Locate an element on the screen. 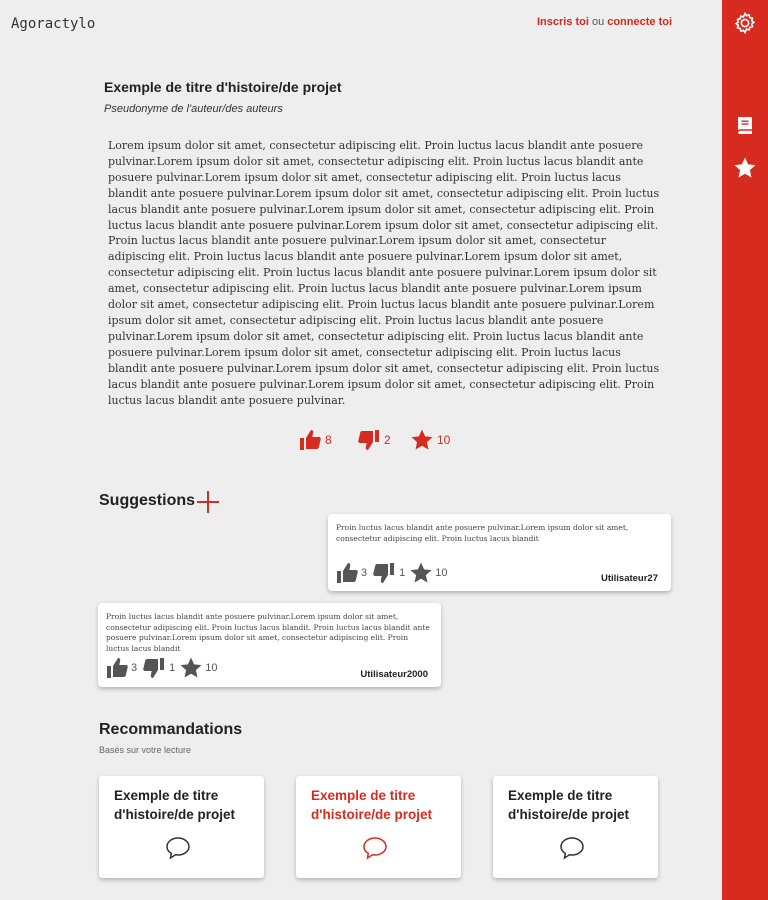 The image size is (768, 900). star-reaction: 10 is located at coordinates (430, 440).